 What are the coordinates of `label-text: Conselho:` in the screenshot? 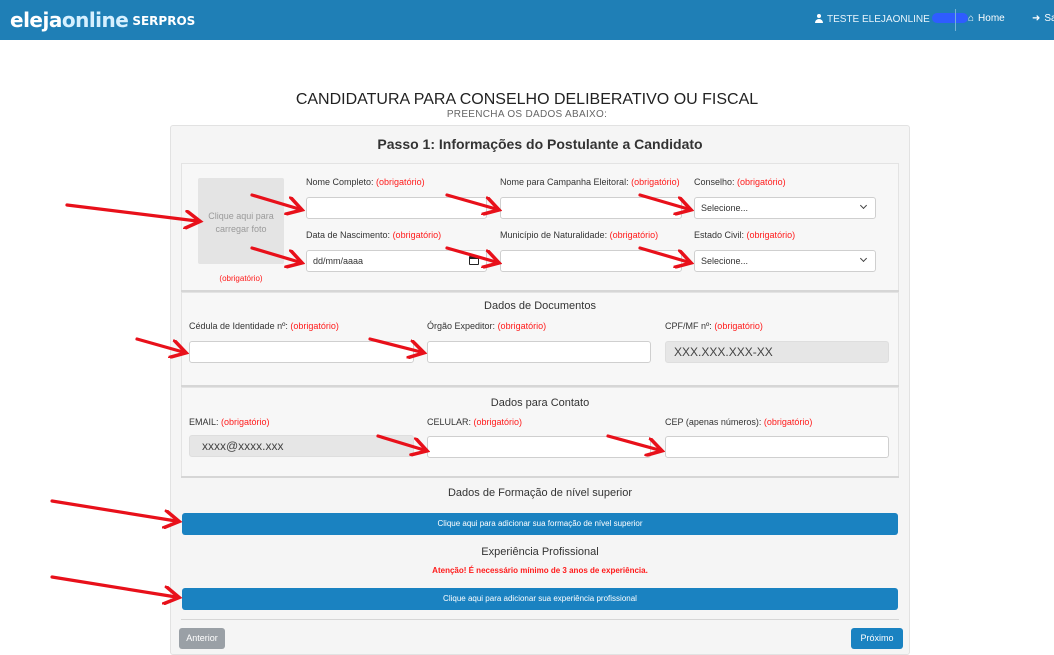 It's located at (714, 182).